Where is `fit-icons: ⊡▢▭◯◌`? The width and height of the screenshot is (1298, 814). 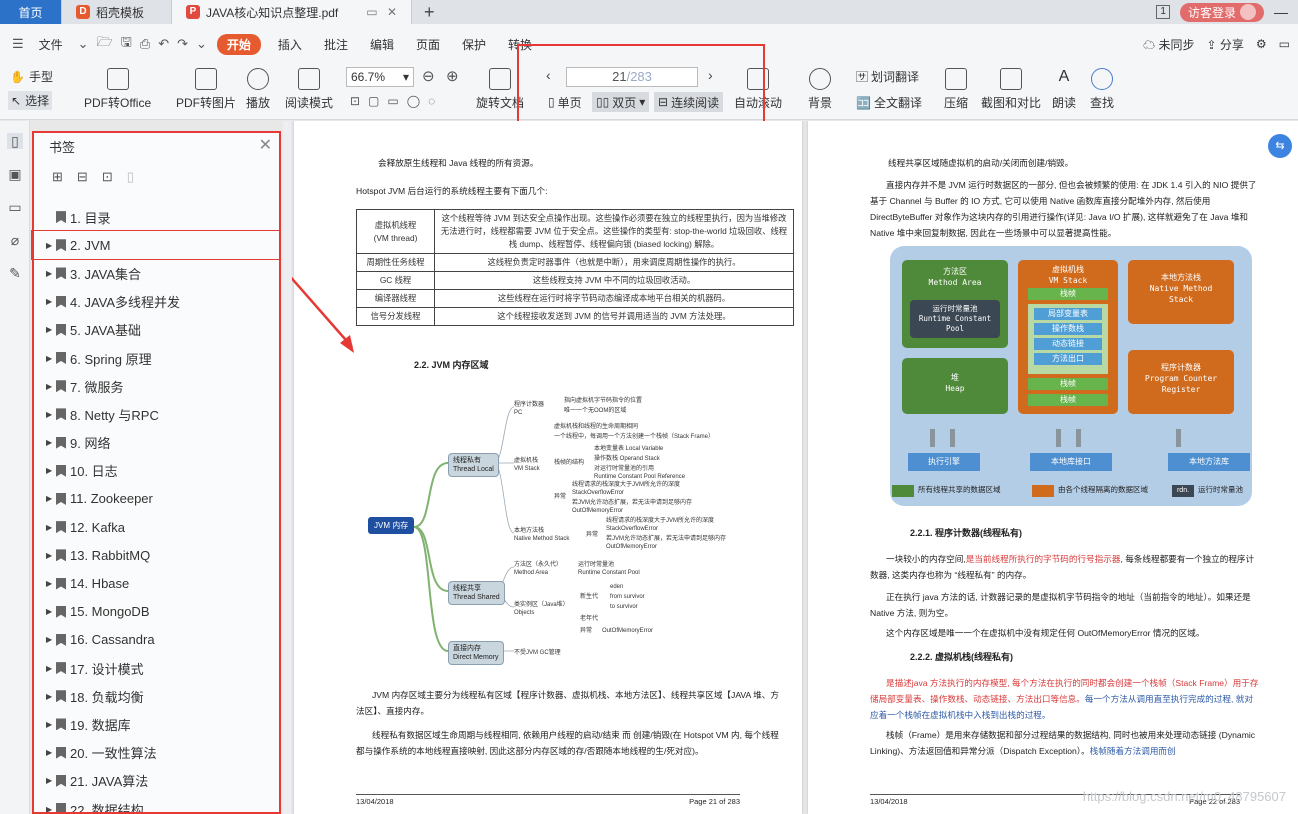 fit-icons: ⊡▢▭◯◌ is located at coordinates (396, 101).